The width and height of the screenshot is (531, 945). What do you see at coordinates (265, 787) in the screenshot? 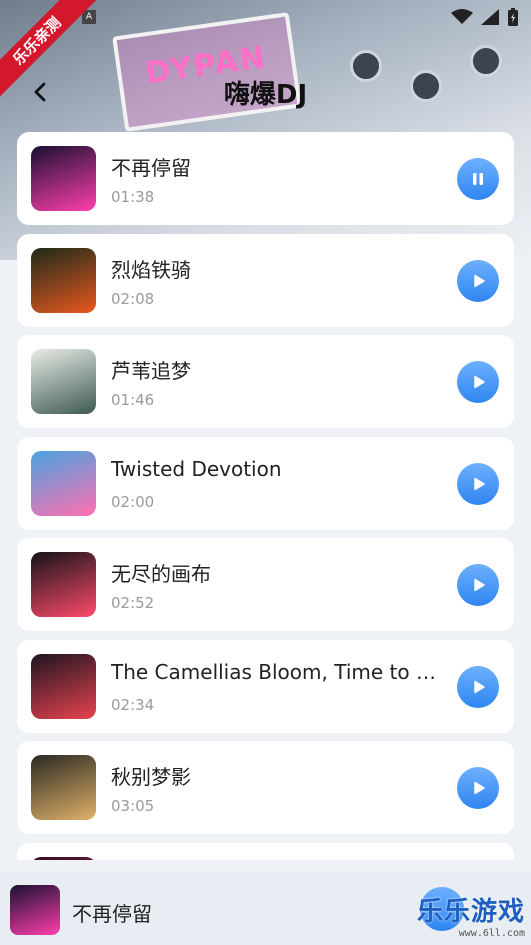
I see `song-list-item: 秋别梦影 03:05` at bounding box center [265, 787].